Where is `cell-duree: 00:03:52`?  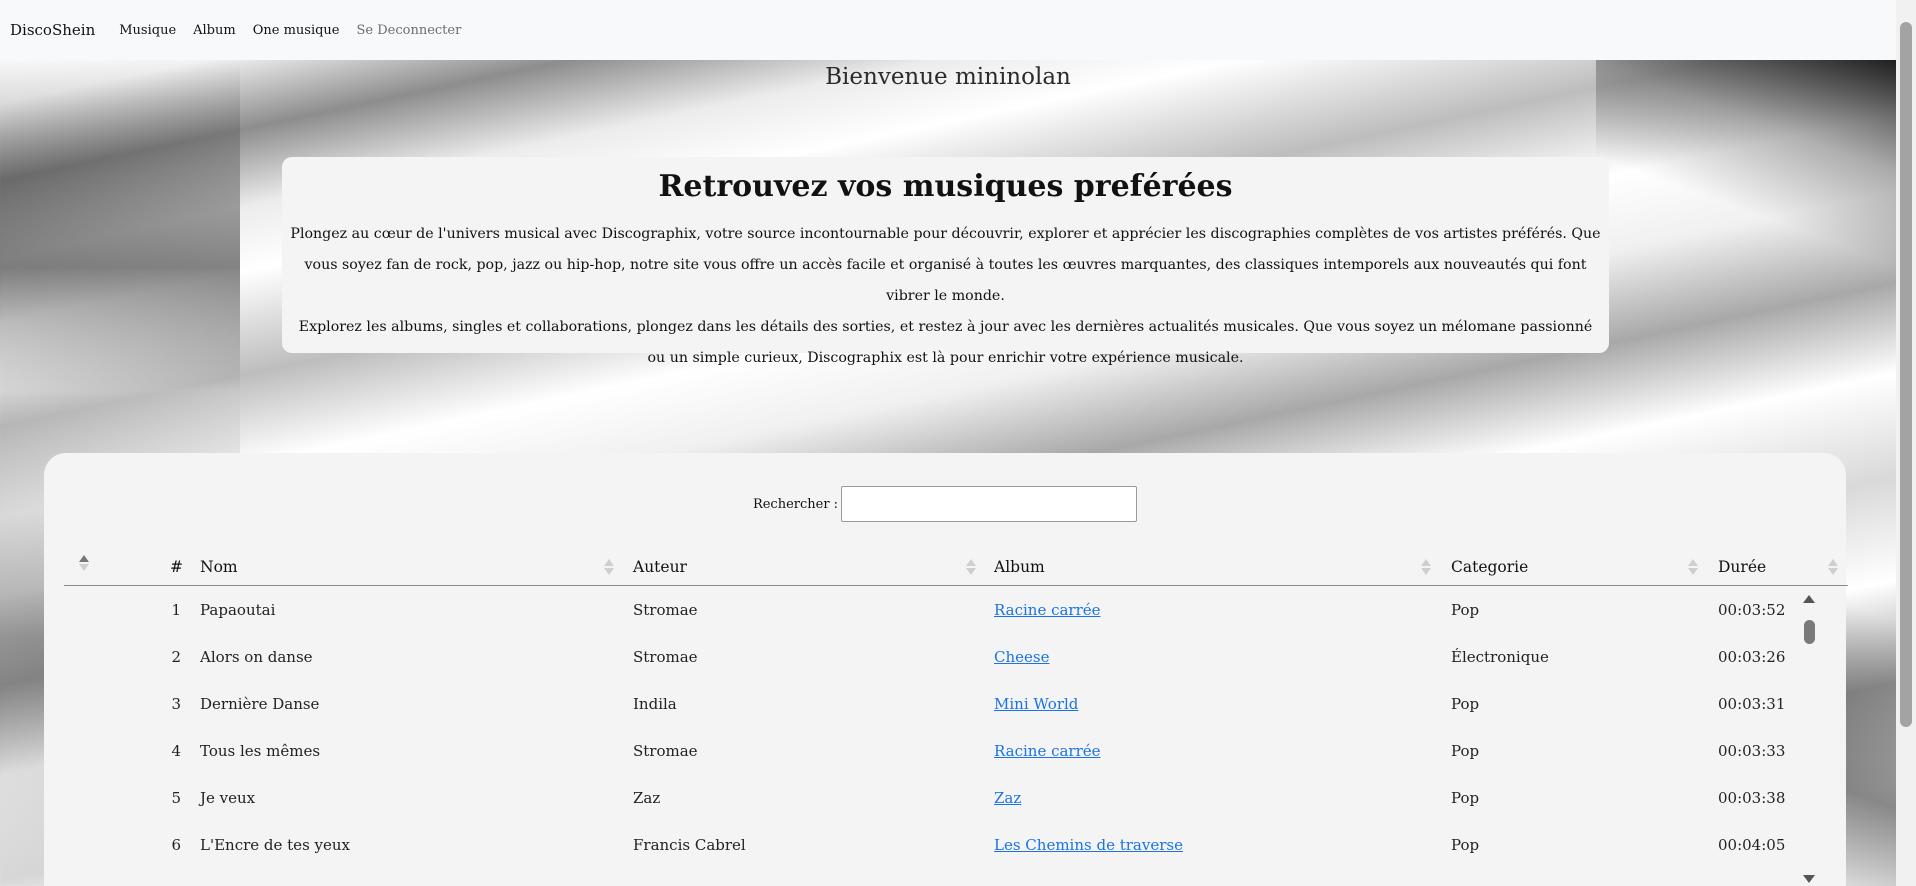 cell-duree: 00:03:52 is located at coordinates (1752, 610).